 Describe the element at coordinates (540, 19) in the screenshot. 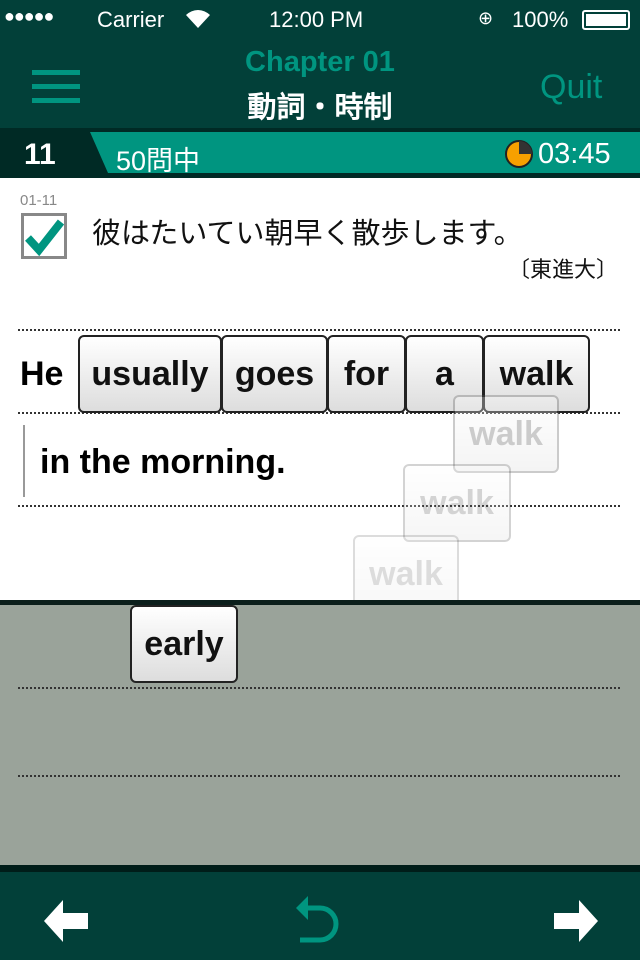

I see `battery-percent: 100%` at that location.